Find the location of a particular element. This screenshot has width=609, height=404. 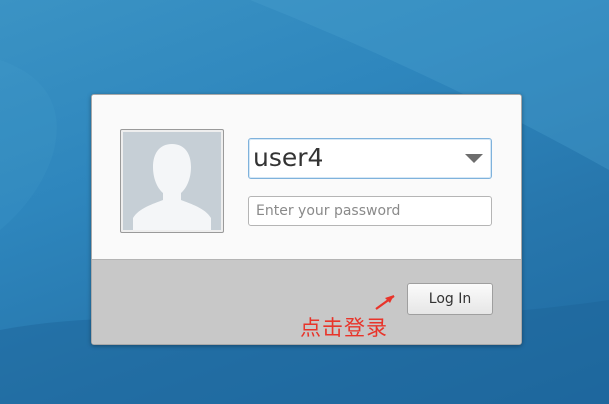

username-combobox: user4 is located at coordinates (370, 158).